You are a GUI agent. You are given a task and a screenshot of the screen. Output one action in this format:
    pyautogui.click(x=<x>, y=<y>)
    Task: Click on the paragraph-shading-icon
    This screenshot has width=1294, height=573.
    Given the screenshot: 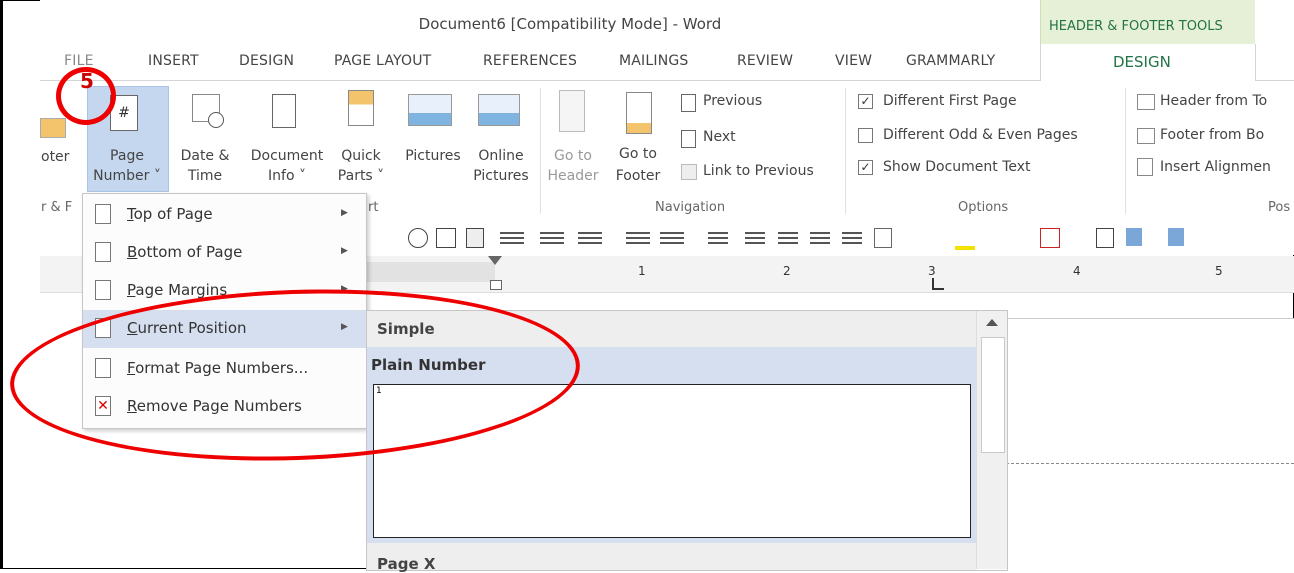 What is the action you would take?
    pyautogui.click(x=883, y=238)
    